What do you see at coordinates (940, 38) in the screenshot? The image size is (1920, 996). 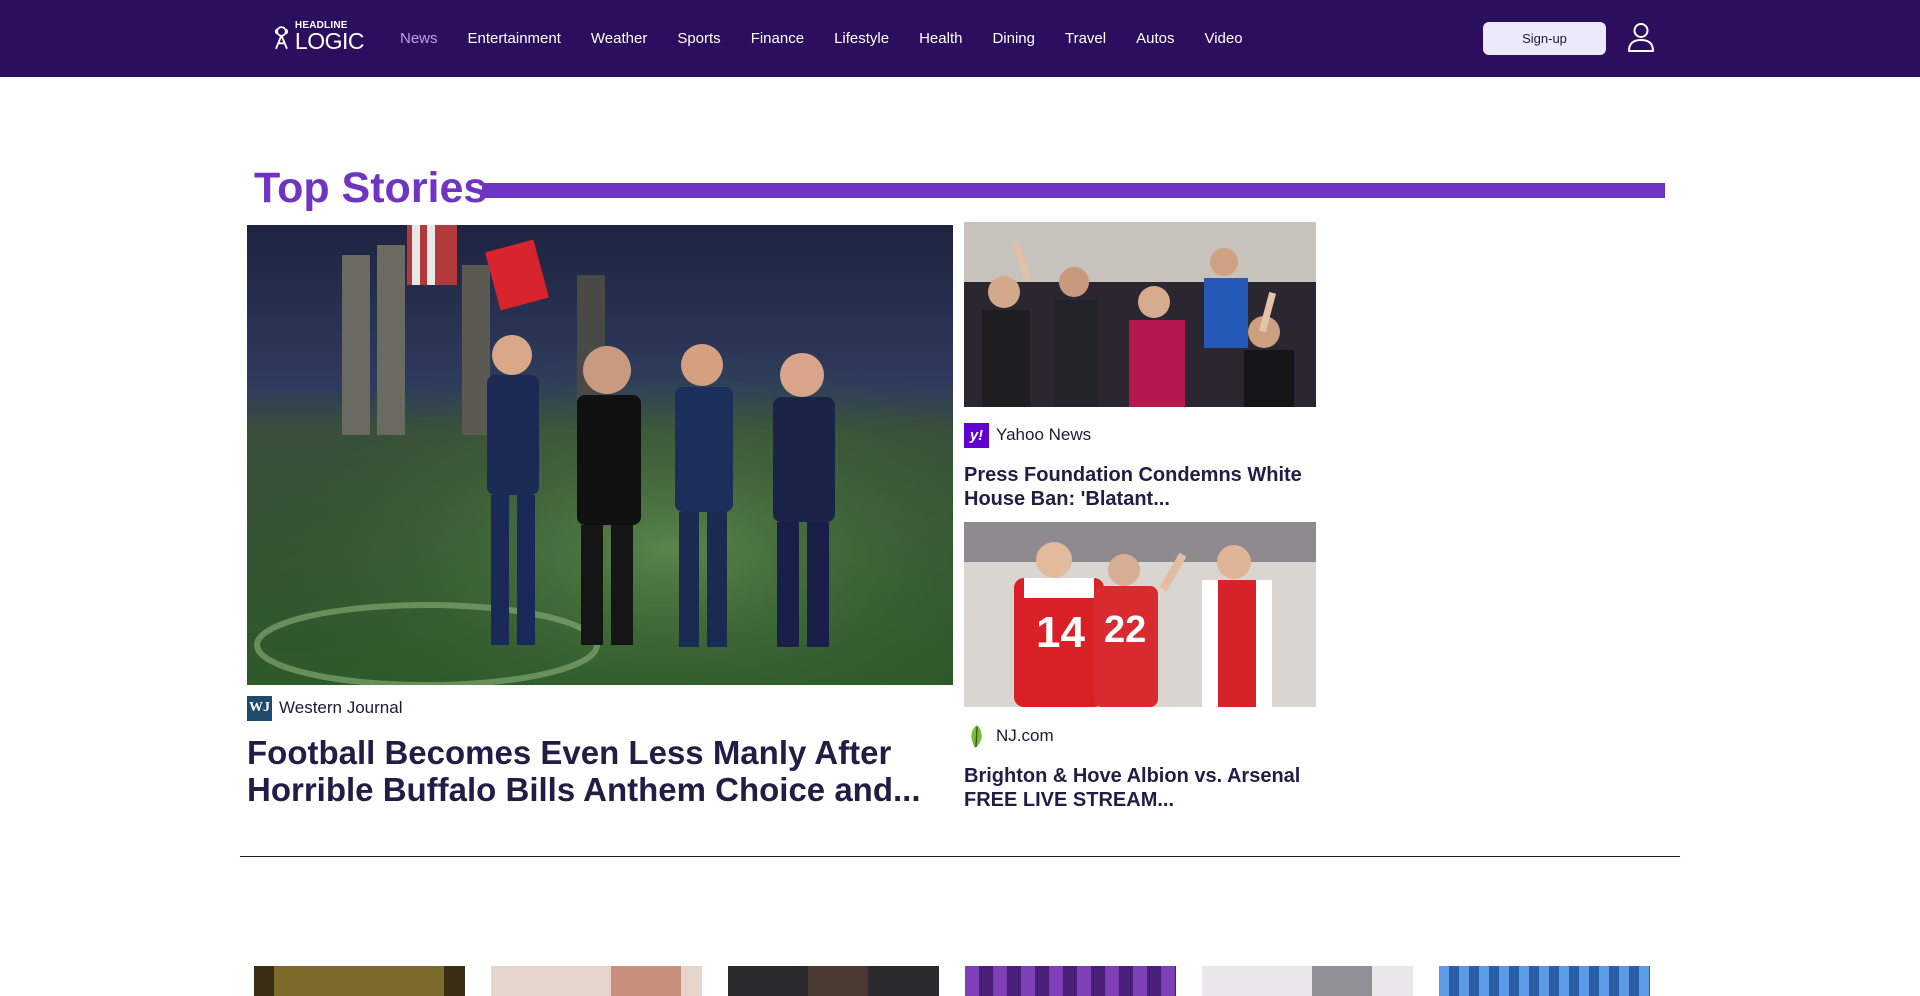 I see `nav-item-health: Health` at bounding box center [940, 38].